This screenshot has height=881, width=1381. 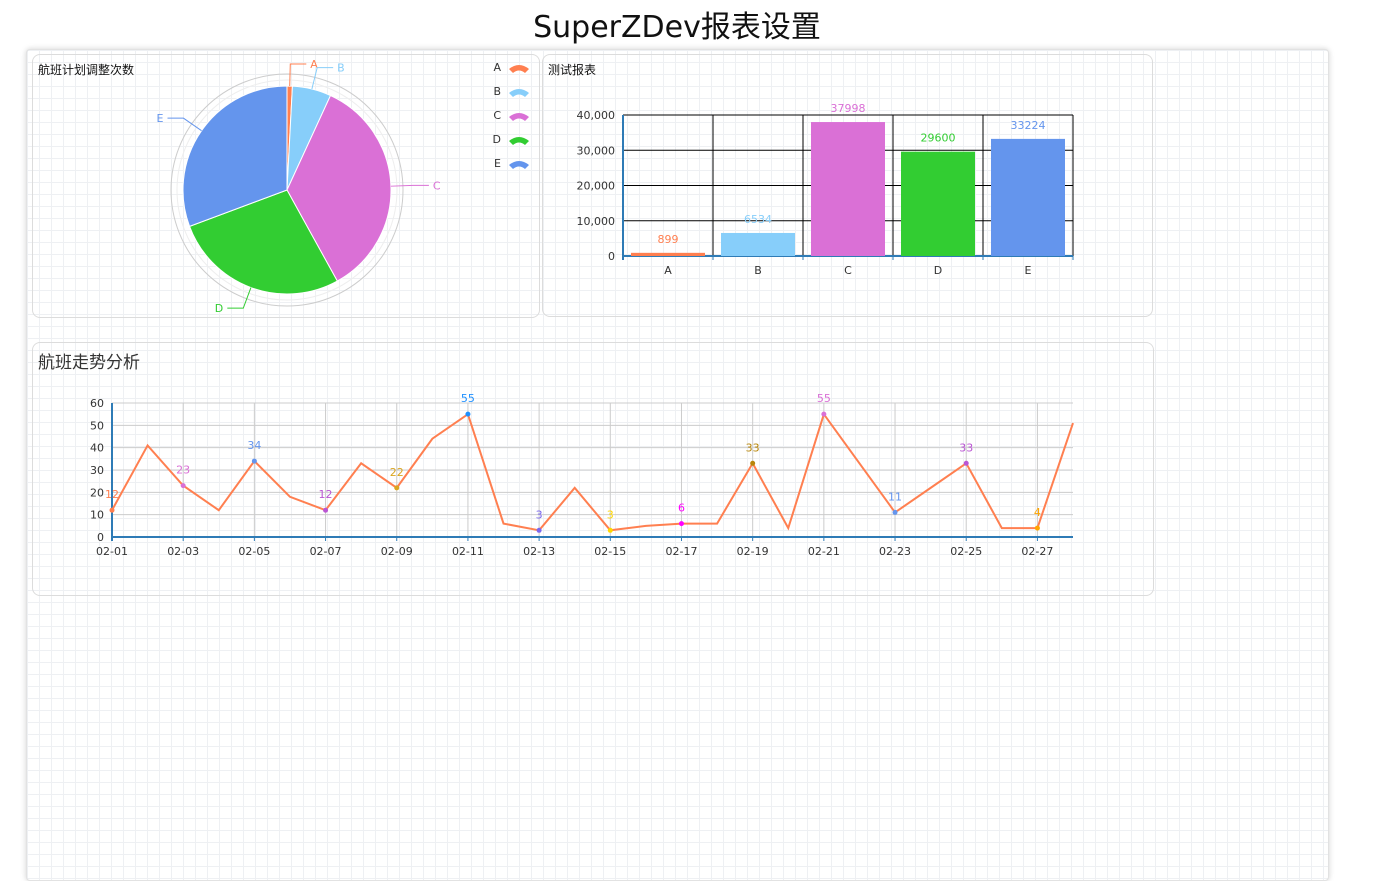 I want to click on bar-x-tick-label: E, so click(x=1028, y=270).